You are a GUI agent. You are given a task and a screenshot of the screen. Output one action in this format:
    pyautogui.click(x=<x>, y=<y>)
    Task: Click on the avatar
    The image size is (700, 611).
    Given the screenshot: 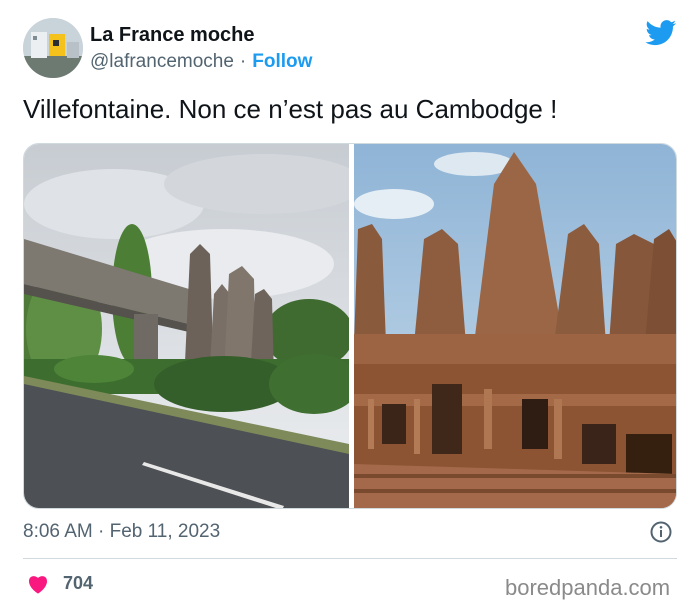 What is the action you would take?
    pyautogui.click(x=53, y=48)
    